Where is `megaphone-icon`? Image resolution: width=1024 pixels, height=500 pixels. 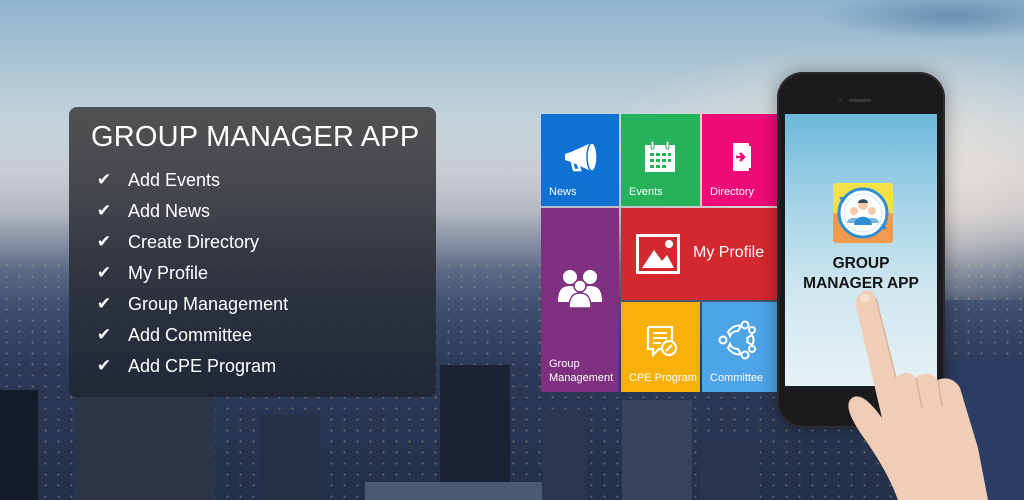 megaphone-icon is located at coordinates (581, 157).